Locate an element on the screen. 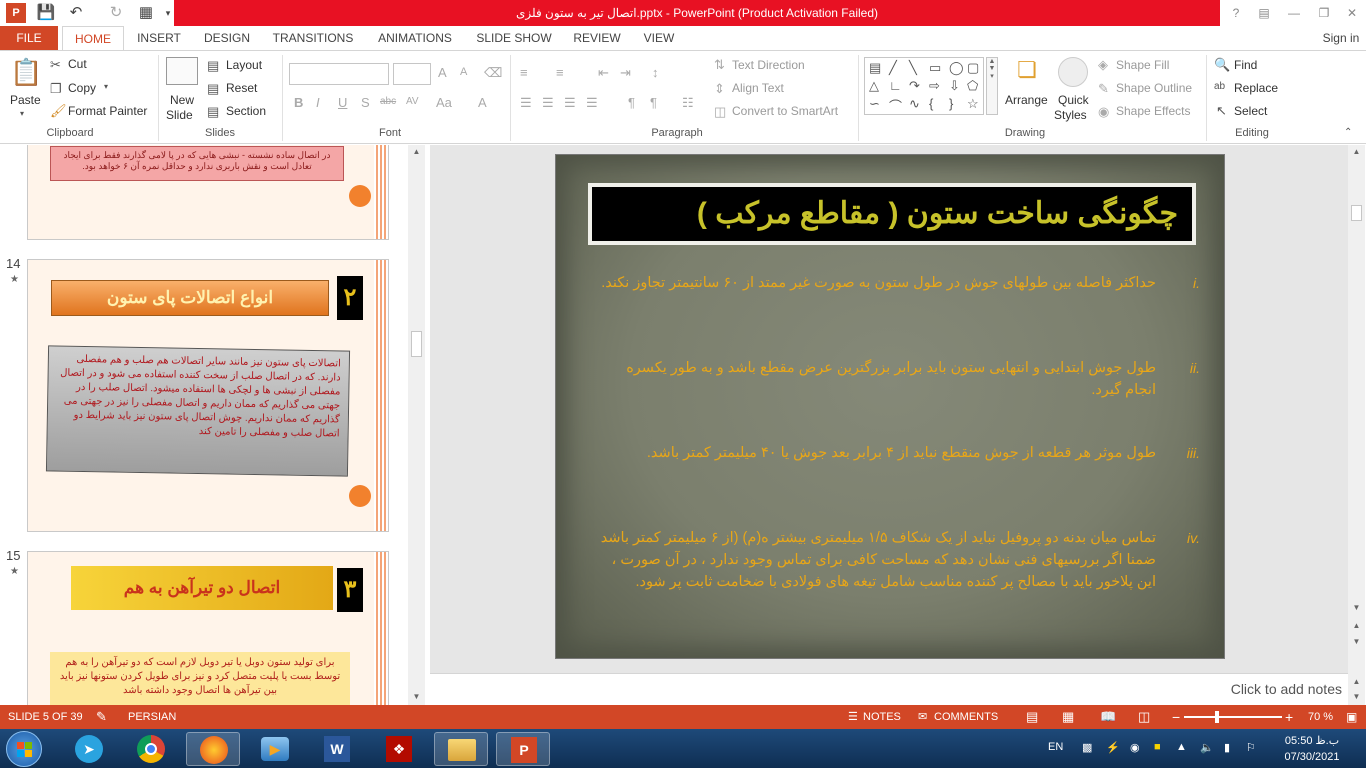 The height and width of the screenshot is (768, 1366). numbering-icon: ≡ is located at coordinates (560, 72).